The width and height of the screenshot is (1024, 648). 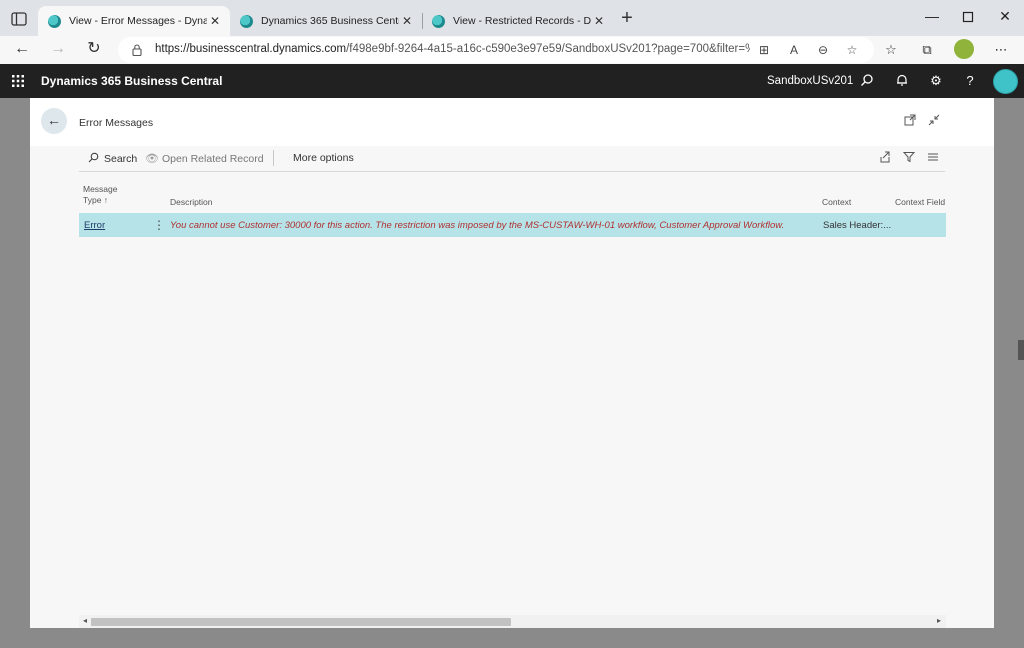 What do you see at coordinates (852, 50) in the screenshot?
I see `add-favorite-icon: ☆` at bounding box center [852, 50].